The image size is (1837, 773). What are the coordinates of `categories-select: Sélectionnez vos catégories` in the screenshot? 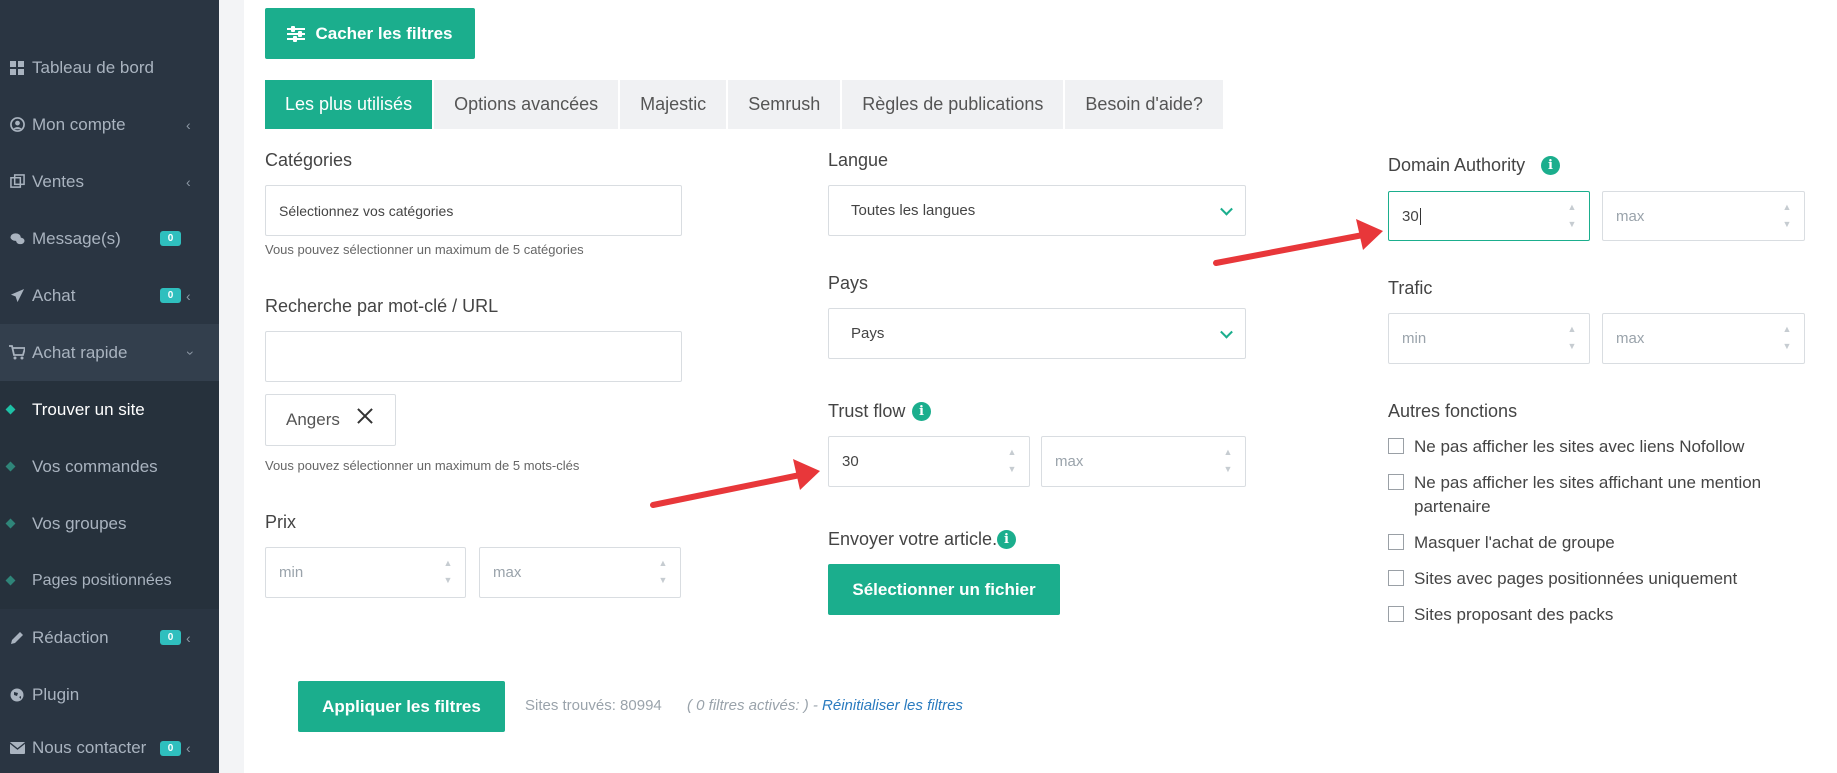 It's located at (473, 210).